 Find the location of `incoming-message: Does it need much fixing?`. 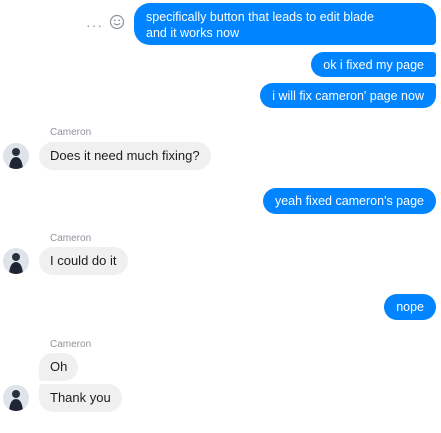

incoming-message: Does it need much fixing? is located at coordinates (125, 156).